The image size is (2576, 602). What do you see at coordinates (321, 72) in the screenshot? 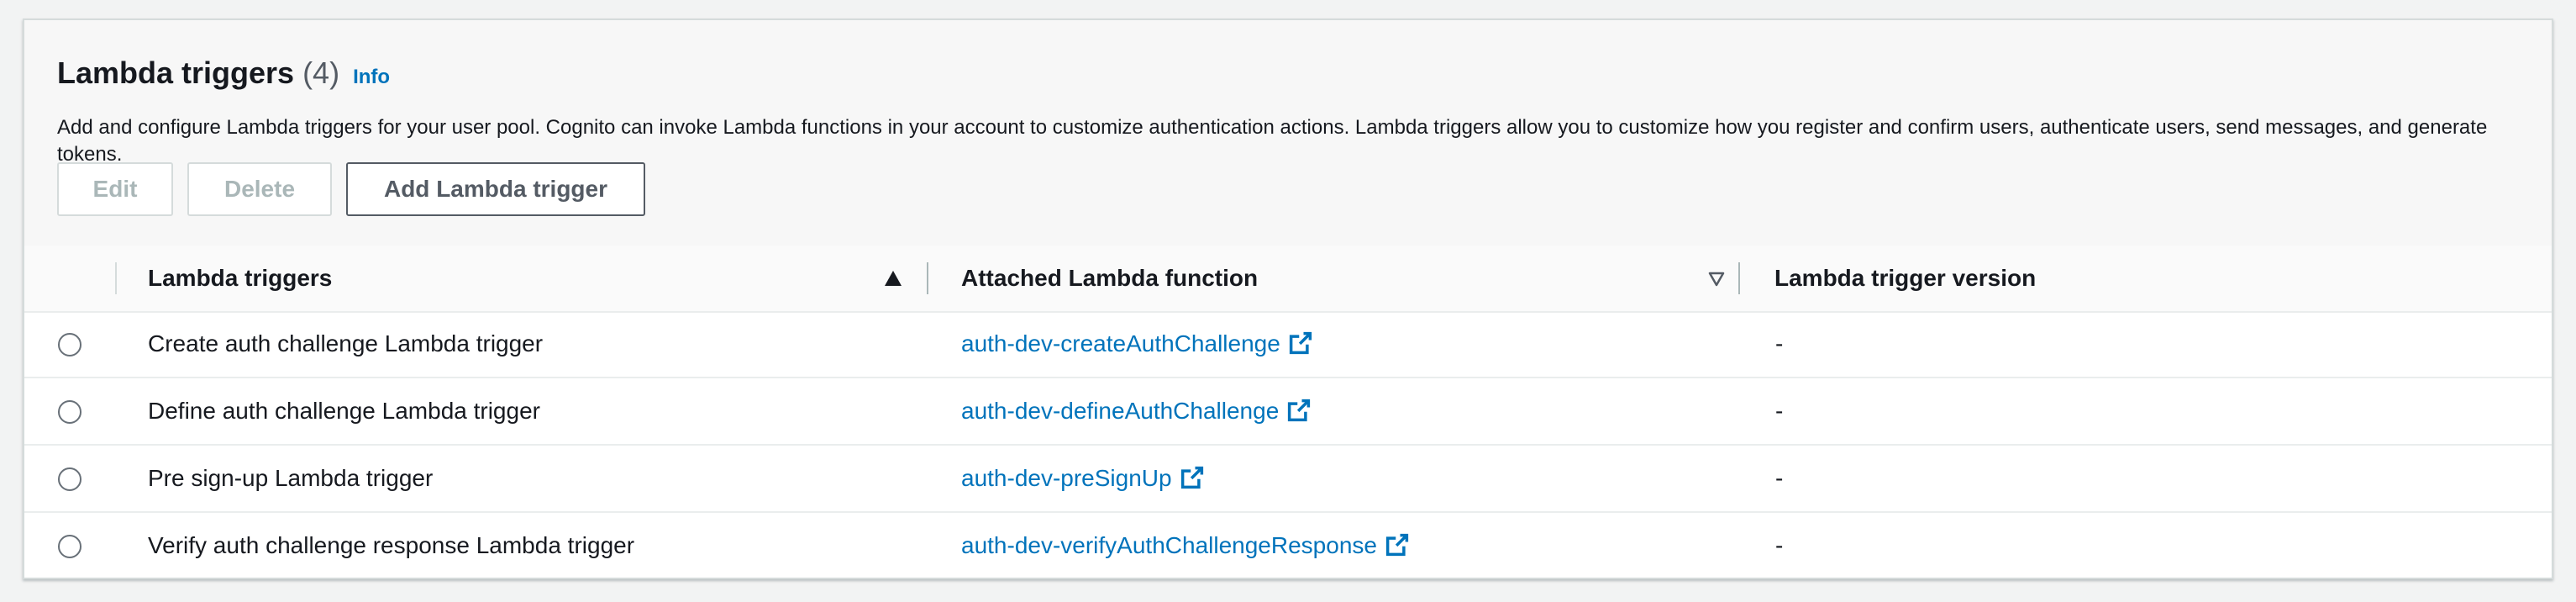
I see `trigger-count: (4)` at bounding box center [321, 72].